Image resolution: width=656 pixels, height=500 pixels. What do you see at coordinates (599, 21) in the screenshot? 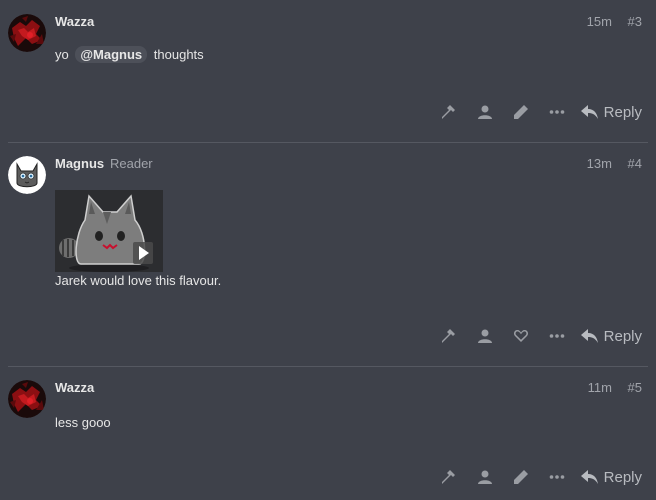
I see `post-time: 15m` at bounding box center [599, 21].